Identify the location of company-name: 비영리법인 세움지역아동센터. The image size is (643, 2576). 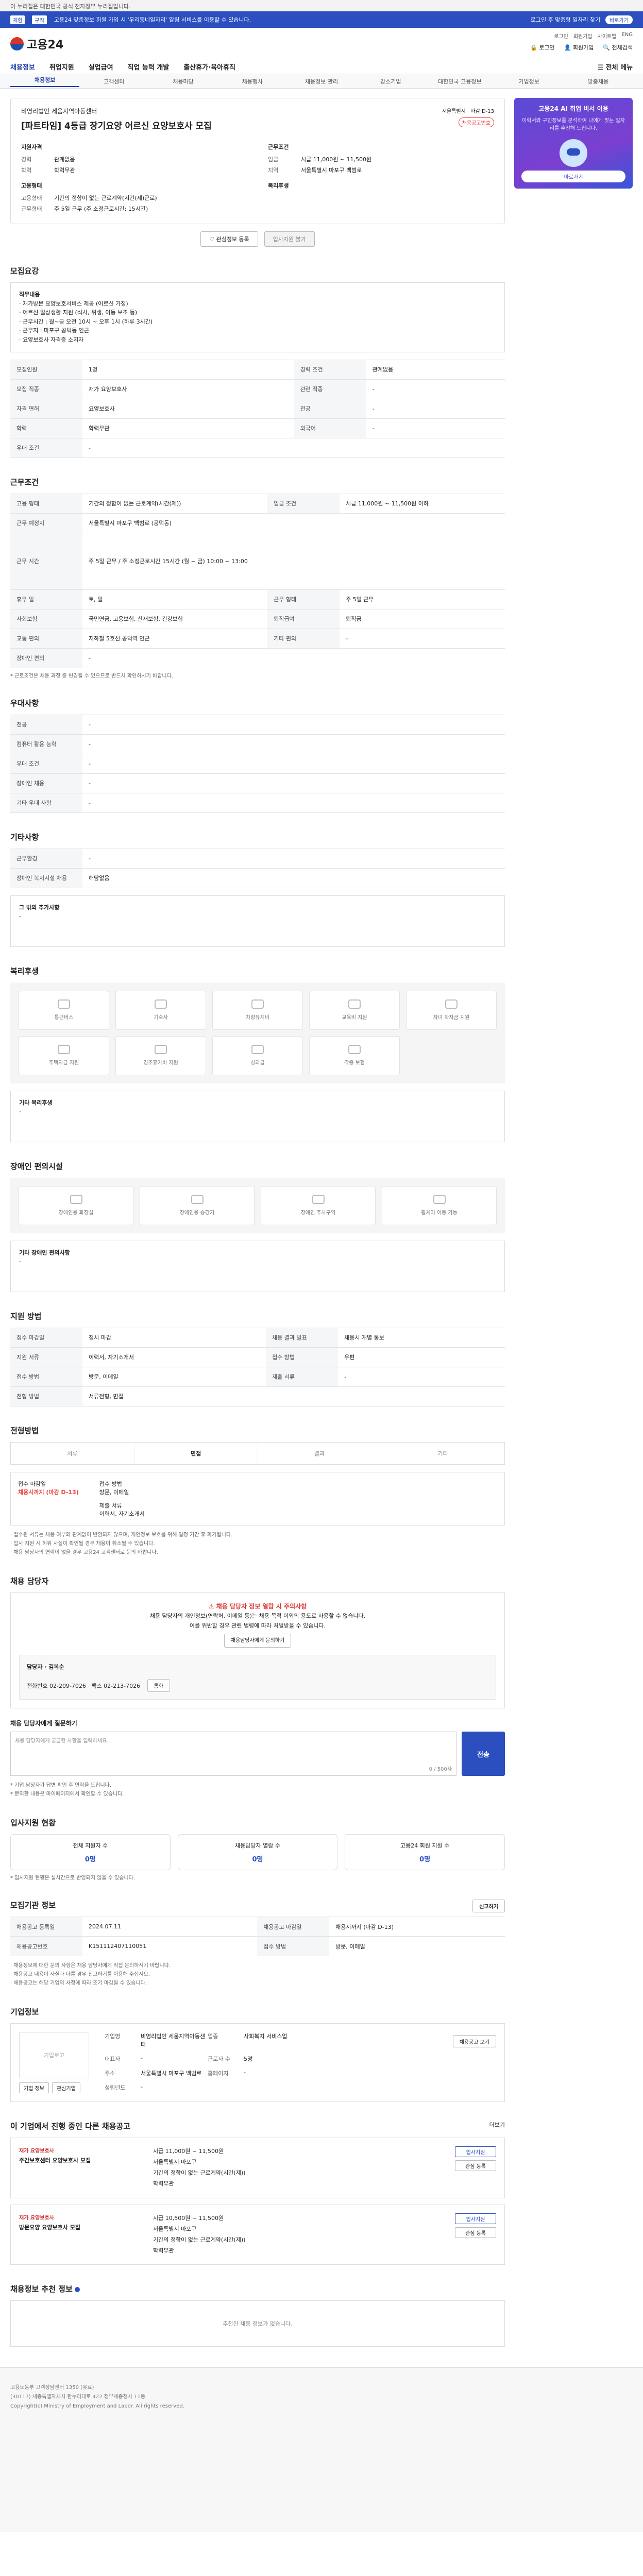
(257, 111).